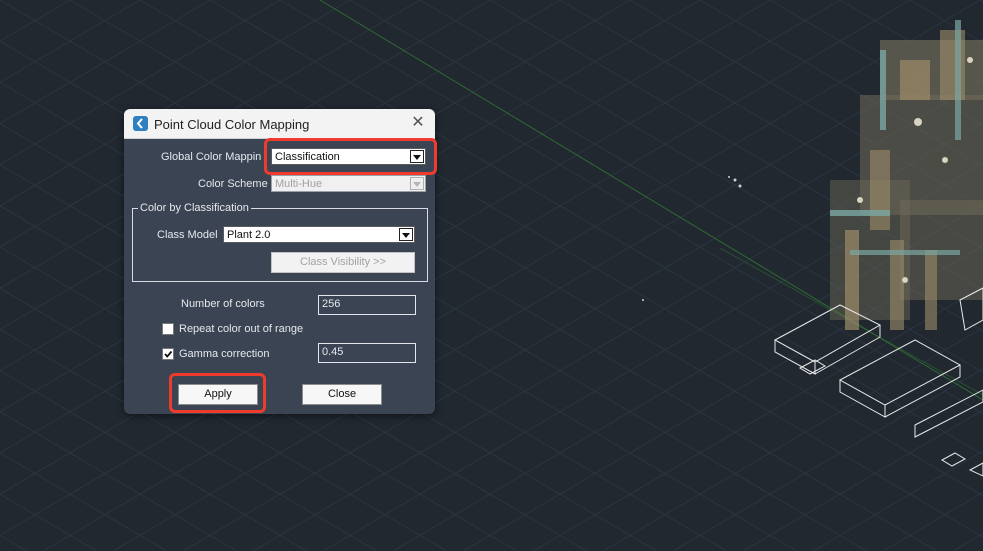 This screenshot has width=983, height=551. What do you see at coordinates (367, 305) in the screenshot?
I see `number-of-colors-input: 256` at bounding box center [367, 305].